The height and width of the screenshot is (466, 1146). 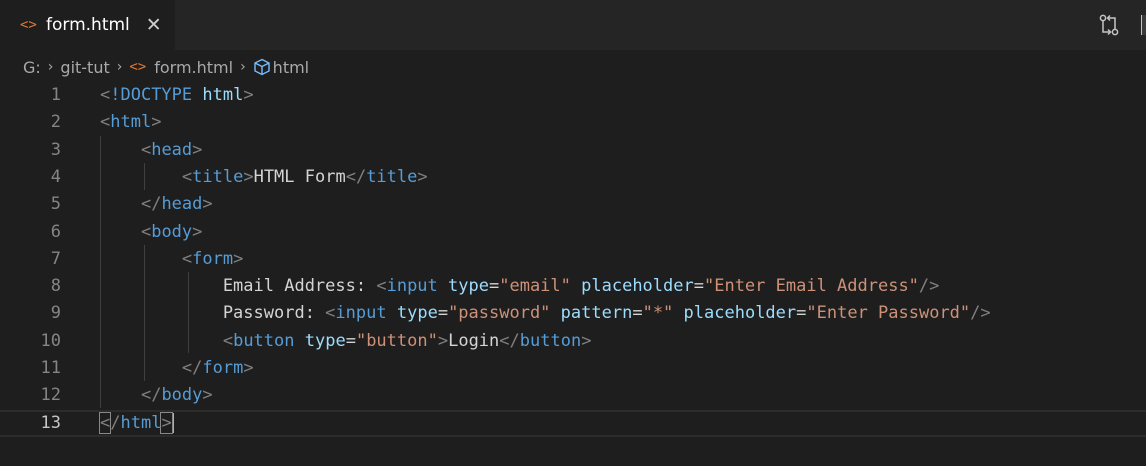 What do you see at coordinates (1109, 25) in the screenshot?
I see `open-changes-icon` at bounding box center [1109, 25].